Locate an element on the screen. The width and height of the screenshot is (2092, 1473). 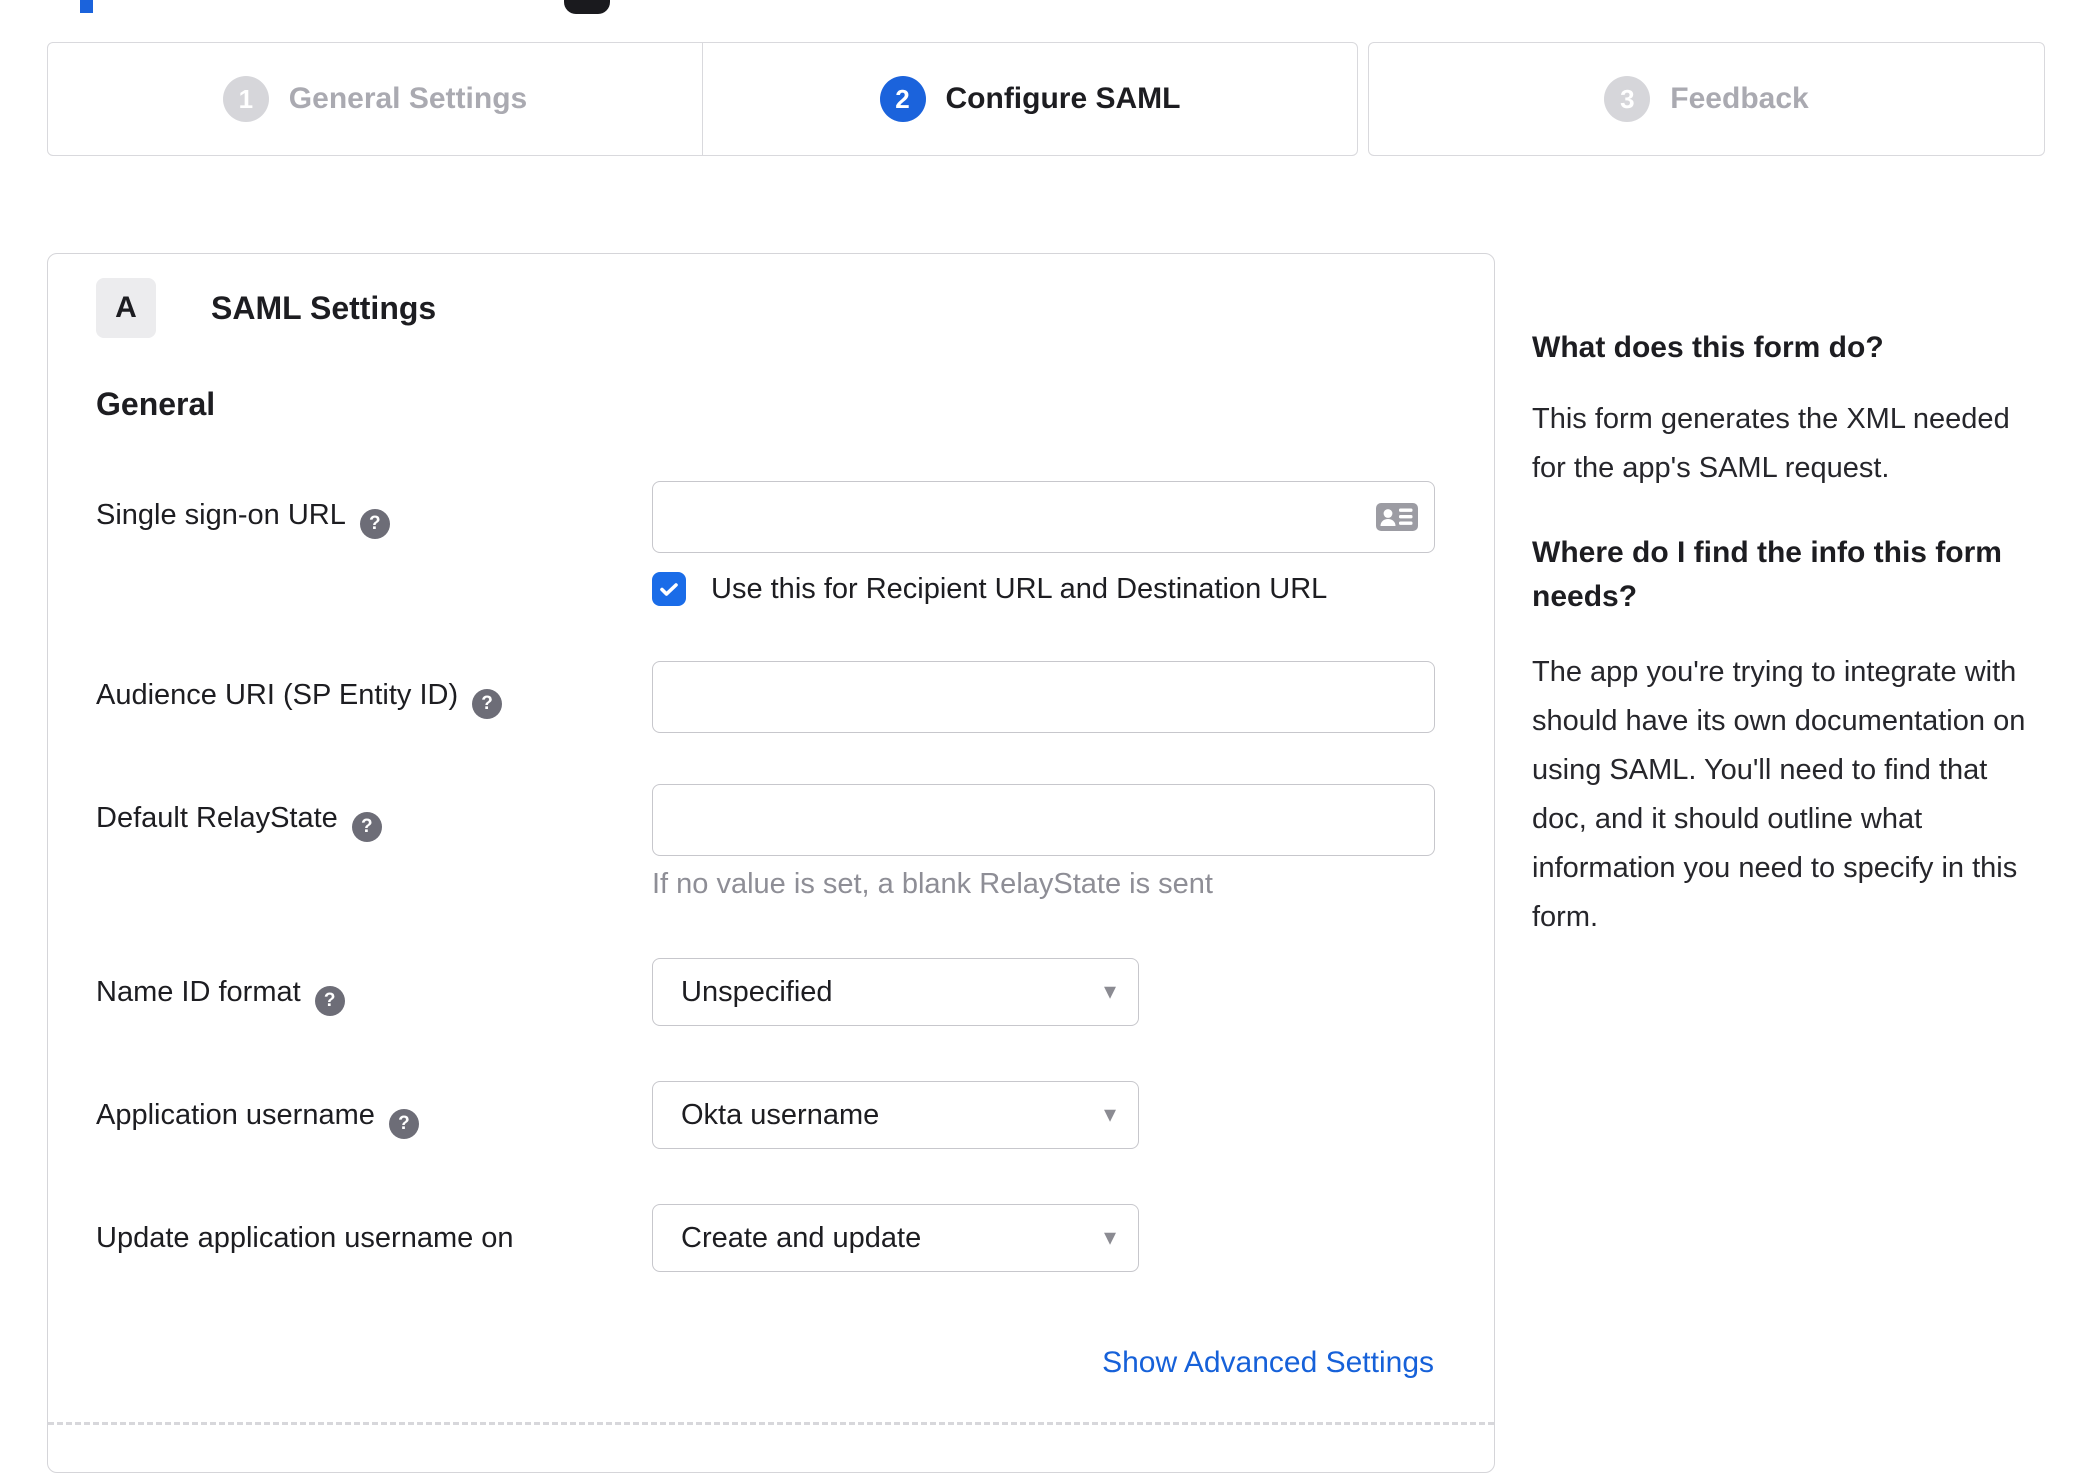
select-value: Okta username is located at coordinates (780, 1114).